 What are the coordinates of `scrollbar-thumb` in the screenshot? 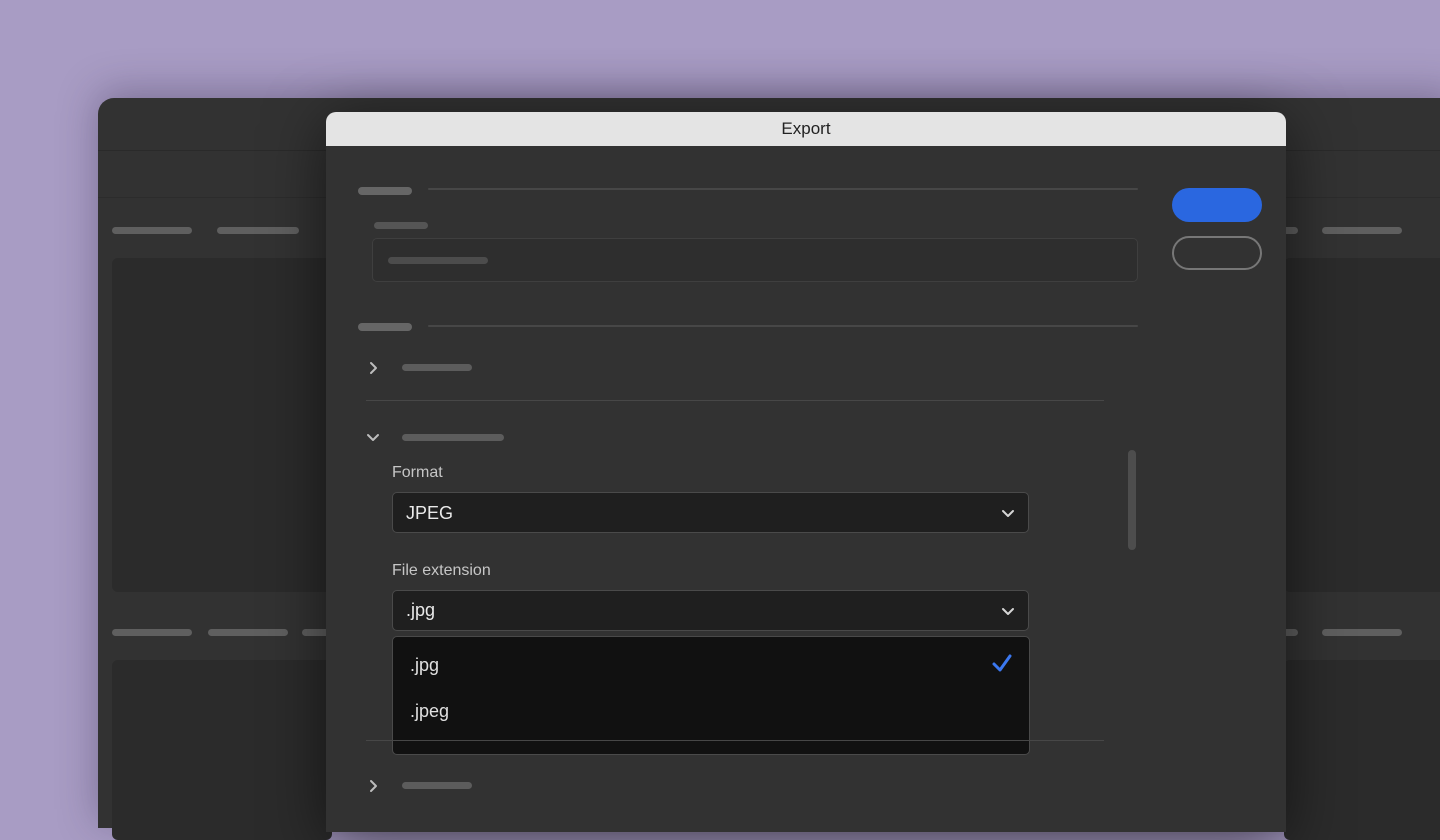 It's located at (1132, 500).